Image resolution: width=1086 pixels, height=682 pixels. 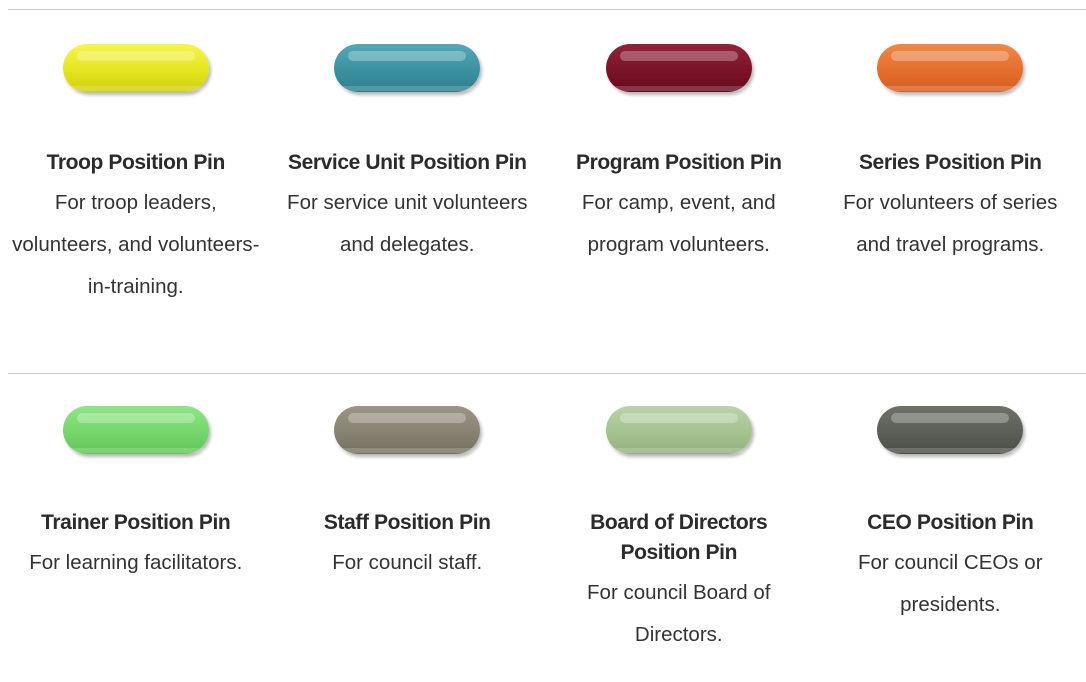 What do you see at coordinates (547, 9) in the screenshot?
I see `top-divider` at bounding box center [547, 9].